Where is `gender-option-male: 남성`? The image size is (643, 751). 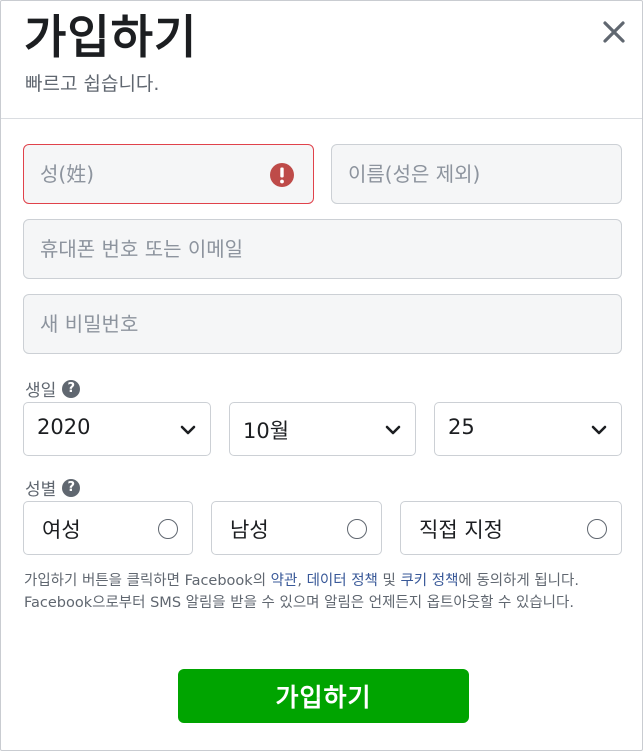 gender-option-male: 남성 is located at coordinates (296, 528).